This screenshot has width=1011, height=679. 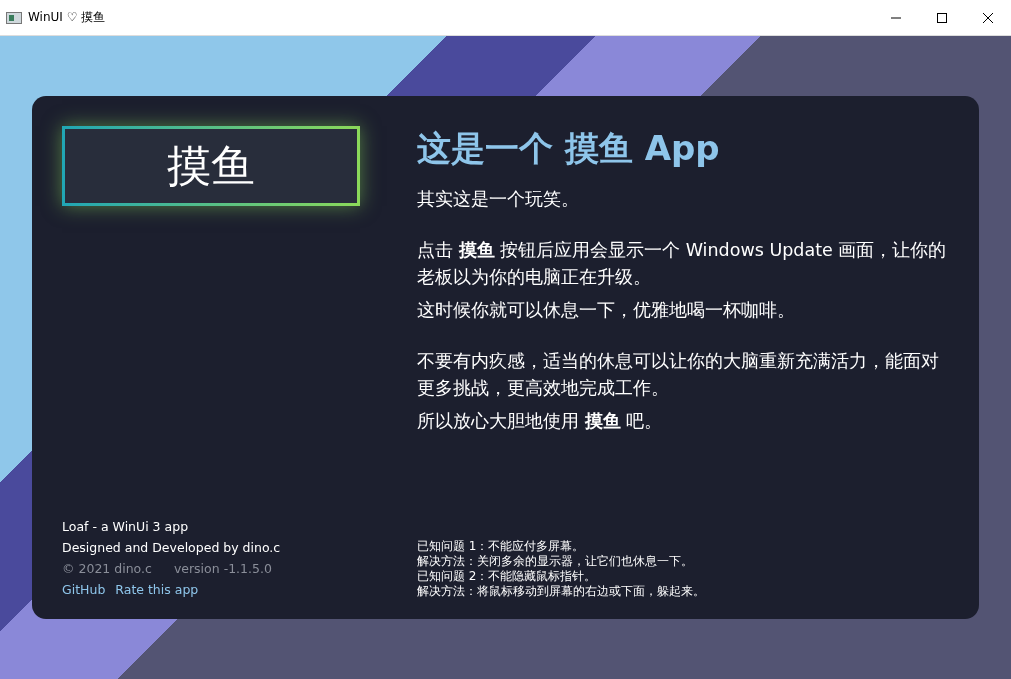 What do you see at coordinates (172, 547) in the screenshot?
I see `credit-text: Designed and Developed by dino.c` at bounding box center [172, 547].